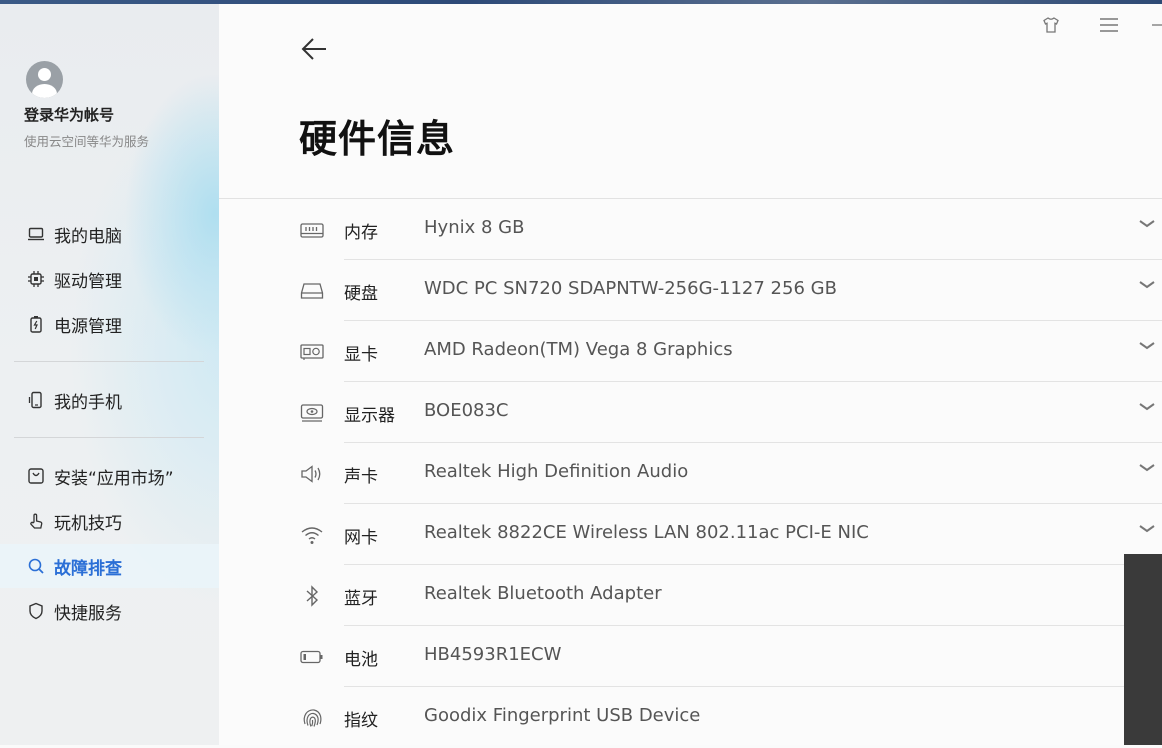  I want to click on page-title: 硬件信息, so click(377, 139).